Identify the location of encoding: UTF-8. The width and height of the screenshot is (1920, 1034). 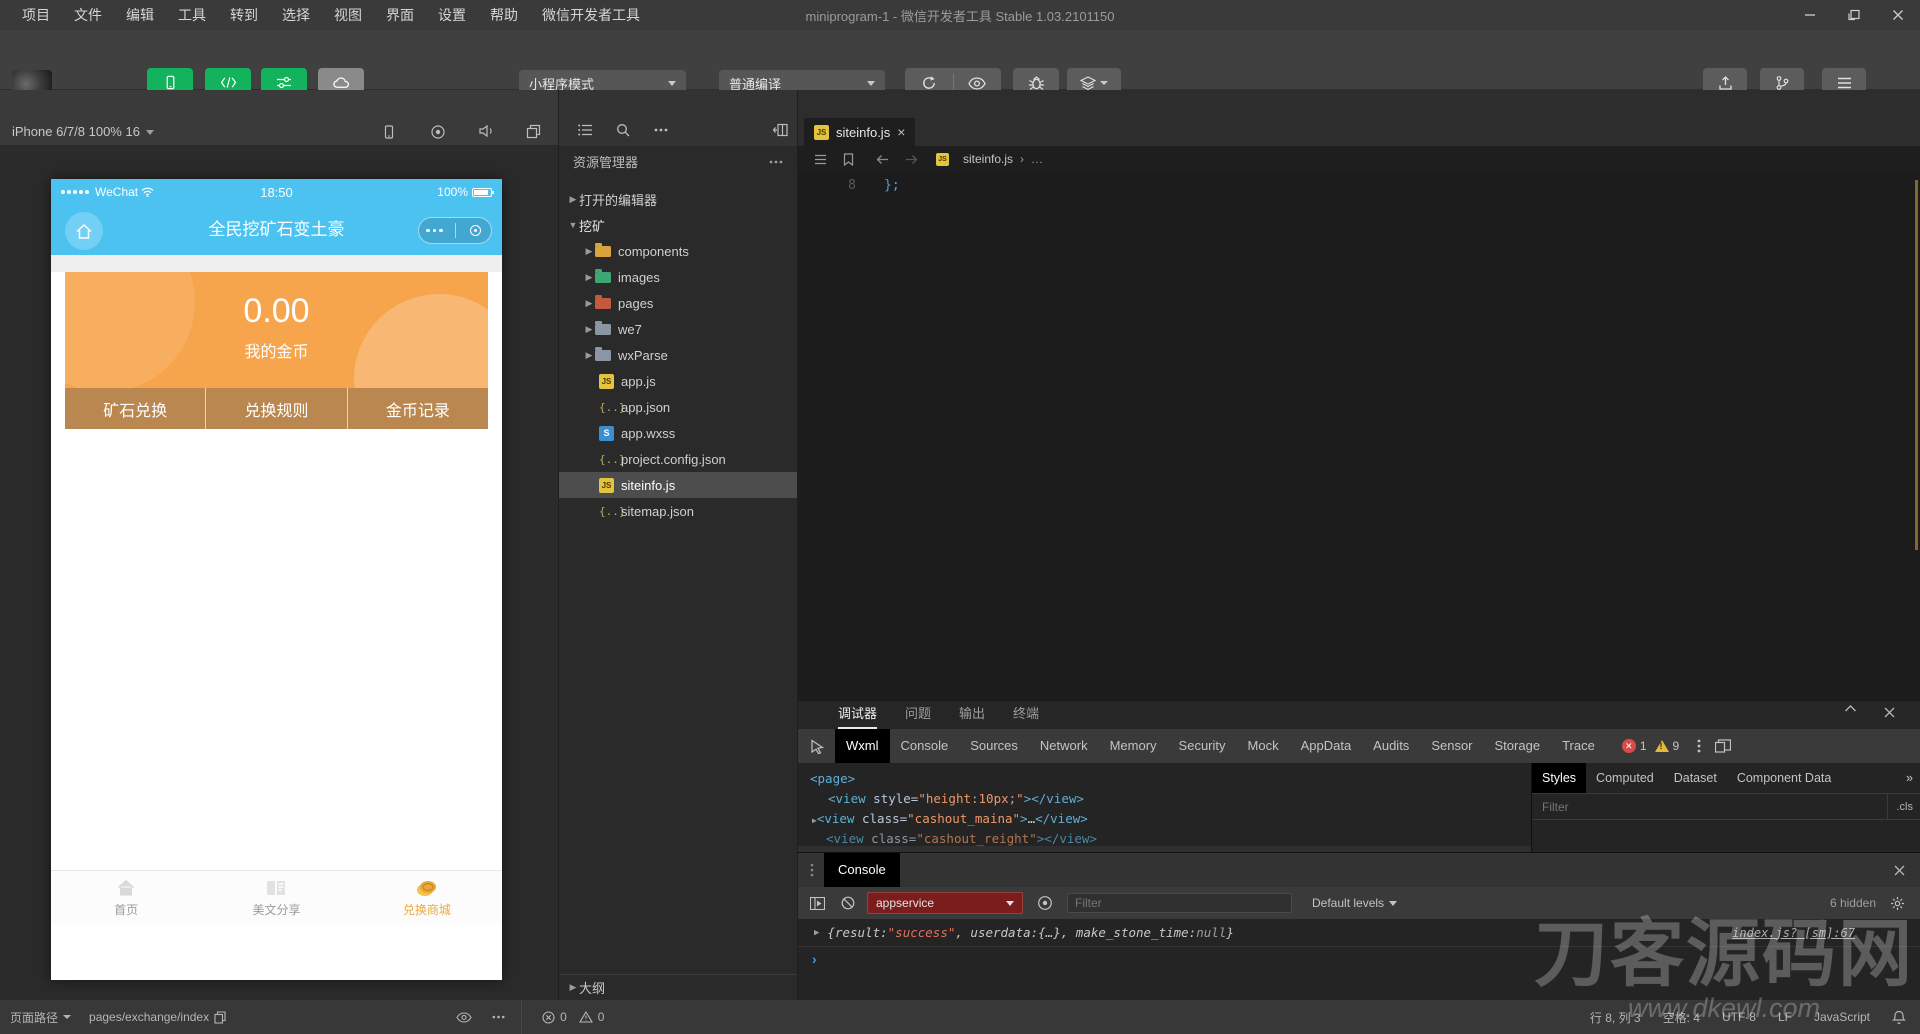
(1739, 1017).